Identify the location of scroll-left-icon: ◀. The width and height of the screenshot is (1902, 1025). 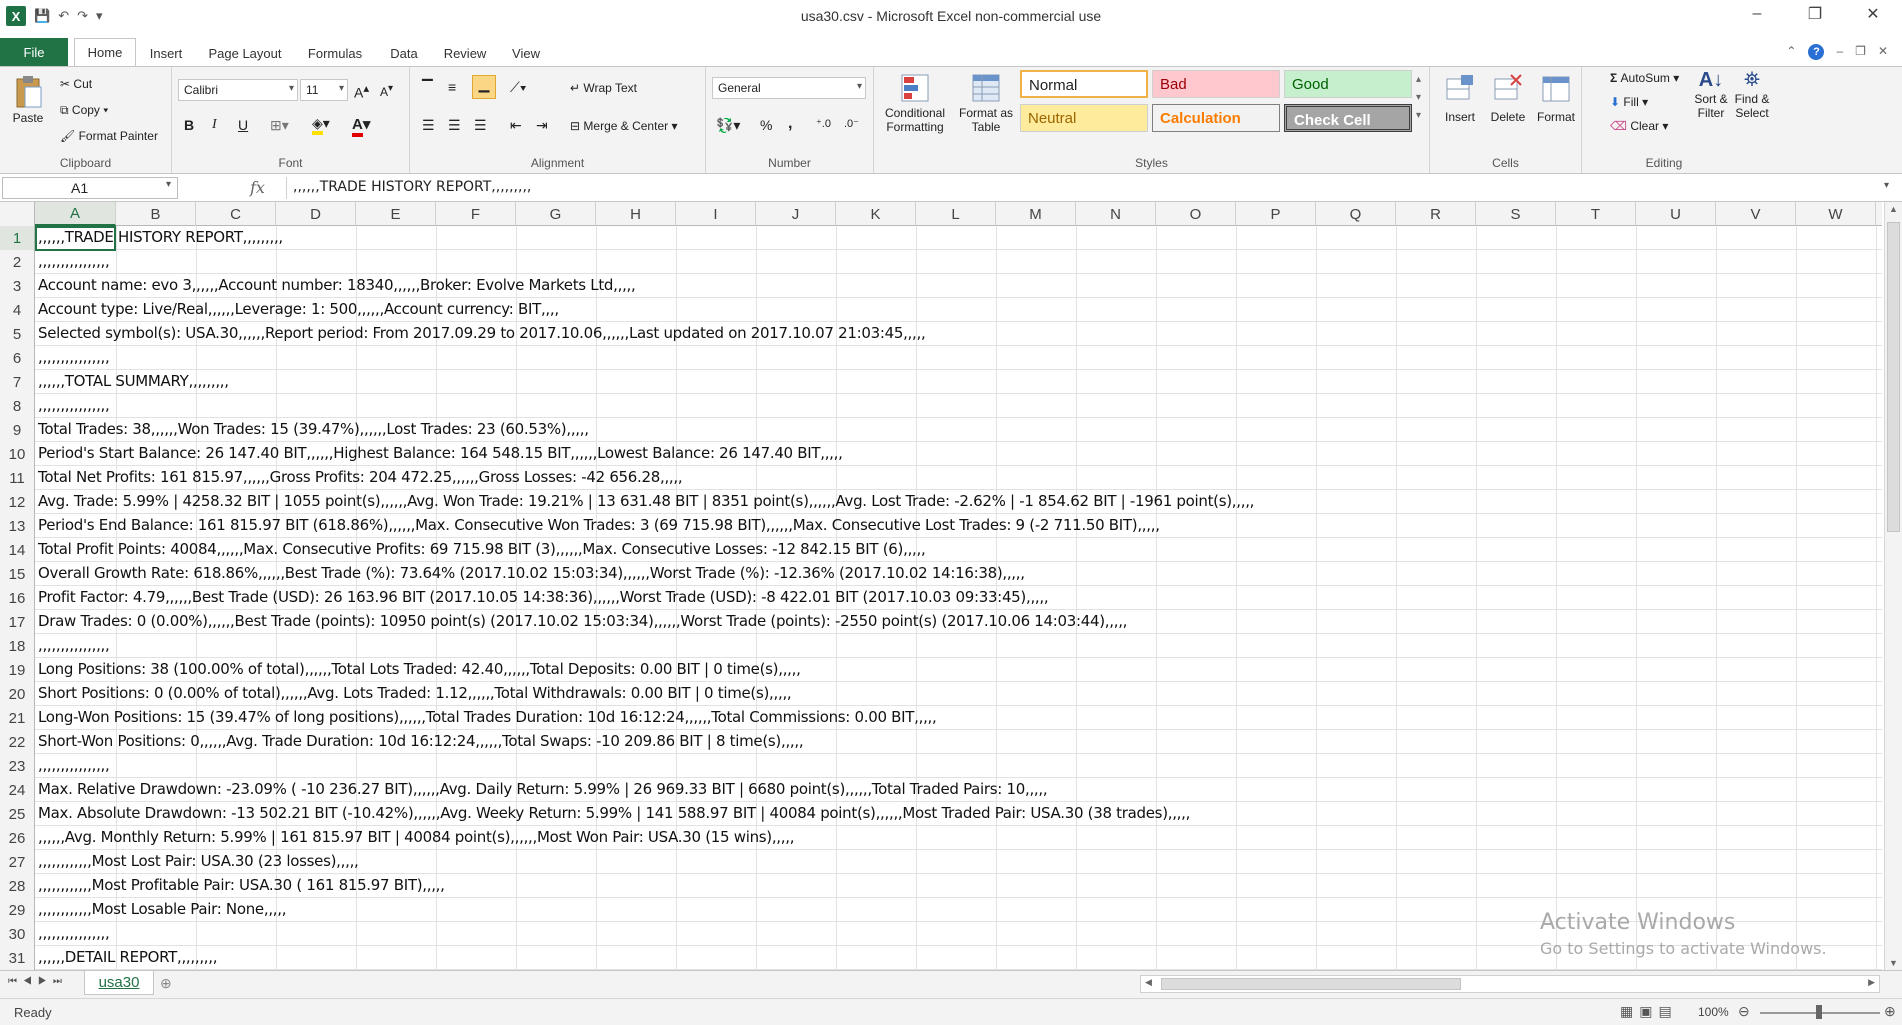
(1148, 982).